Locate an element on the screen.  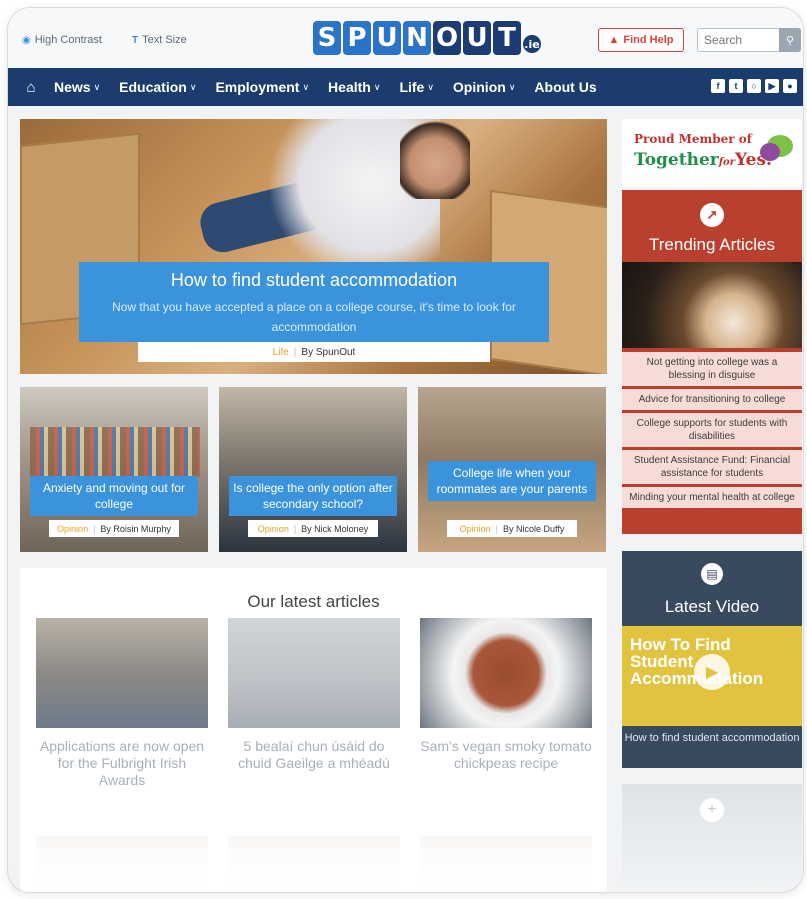
nav-item-life: Life ∨ is located at coordinates (416, 87).